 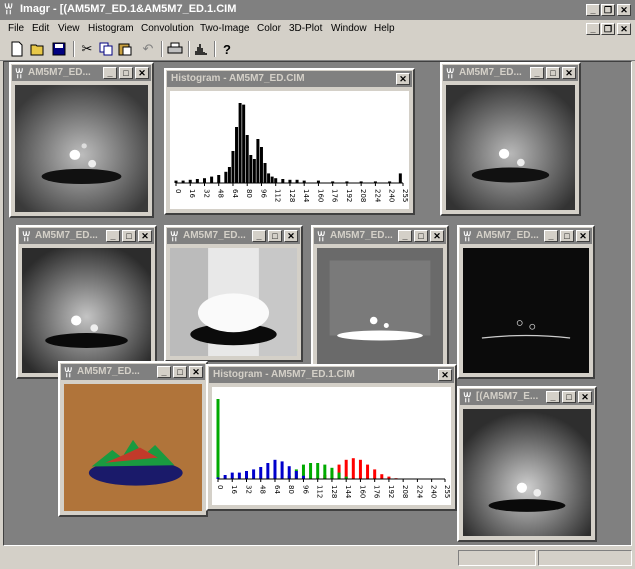 What do you see at coordinates (263, 193) in the screenshot?
I see `x-tick-label: 96` at bounding box center [263, 193].